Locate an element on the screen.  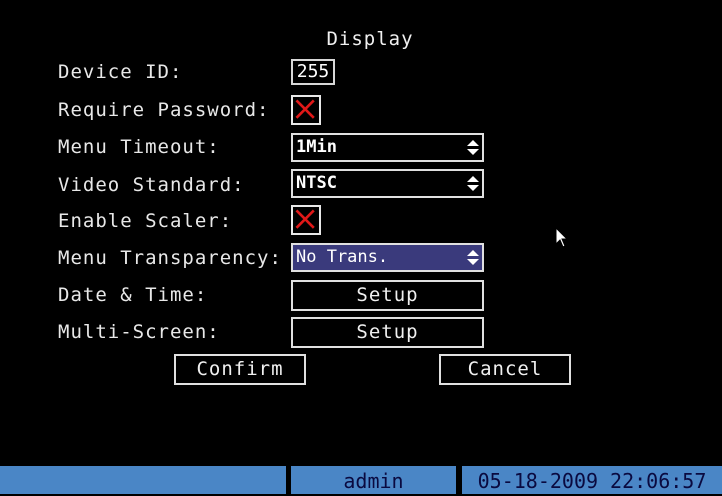
enable-scaler-label: Enable Scaler: is located at coordinates (145, 221).